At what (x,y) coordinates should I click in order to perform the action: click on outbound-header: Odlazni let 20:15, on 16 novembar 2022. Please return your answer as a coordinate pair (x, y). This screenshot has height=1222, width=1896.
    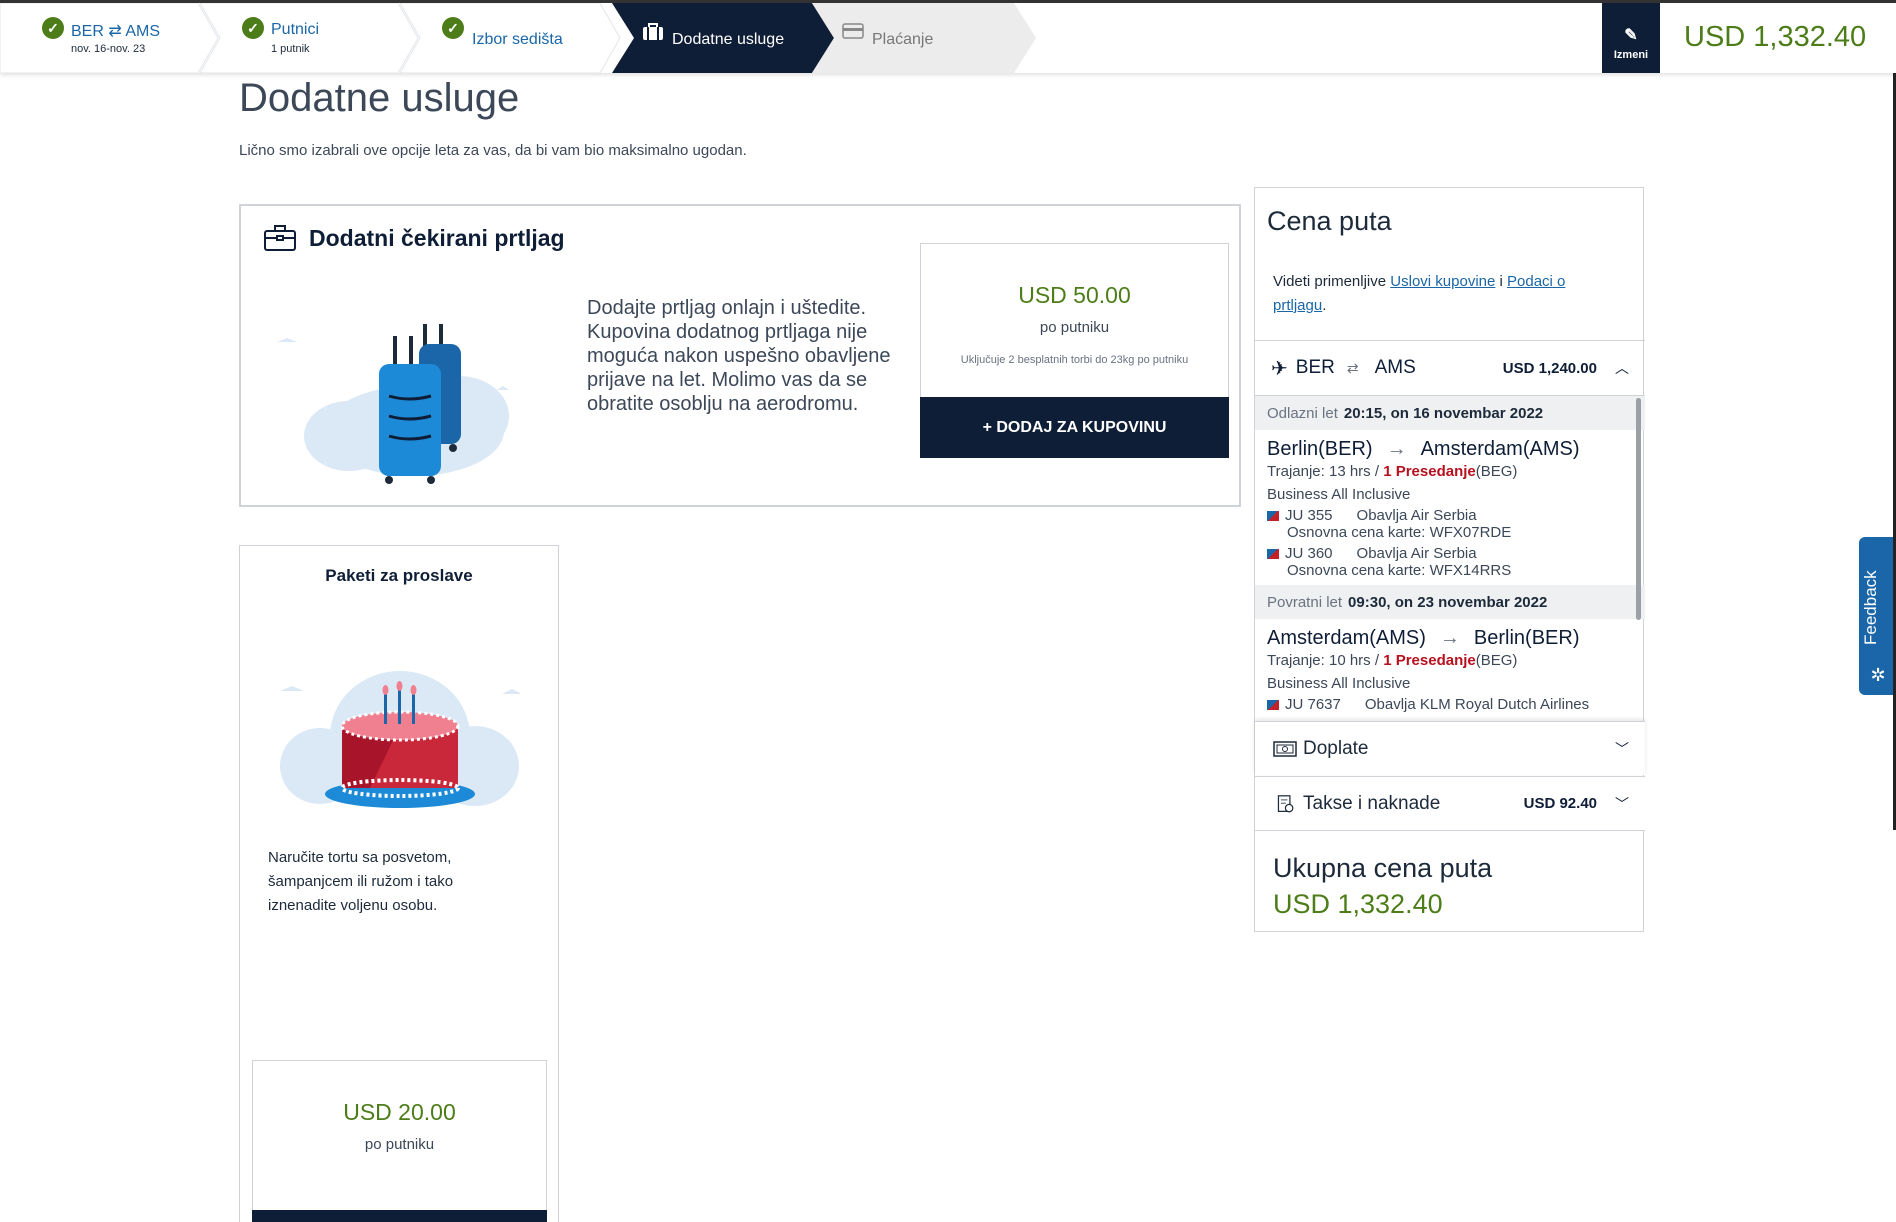
    Looking at the image, I should click on (1450, 413).